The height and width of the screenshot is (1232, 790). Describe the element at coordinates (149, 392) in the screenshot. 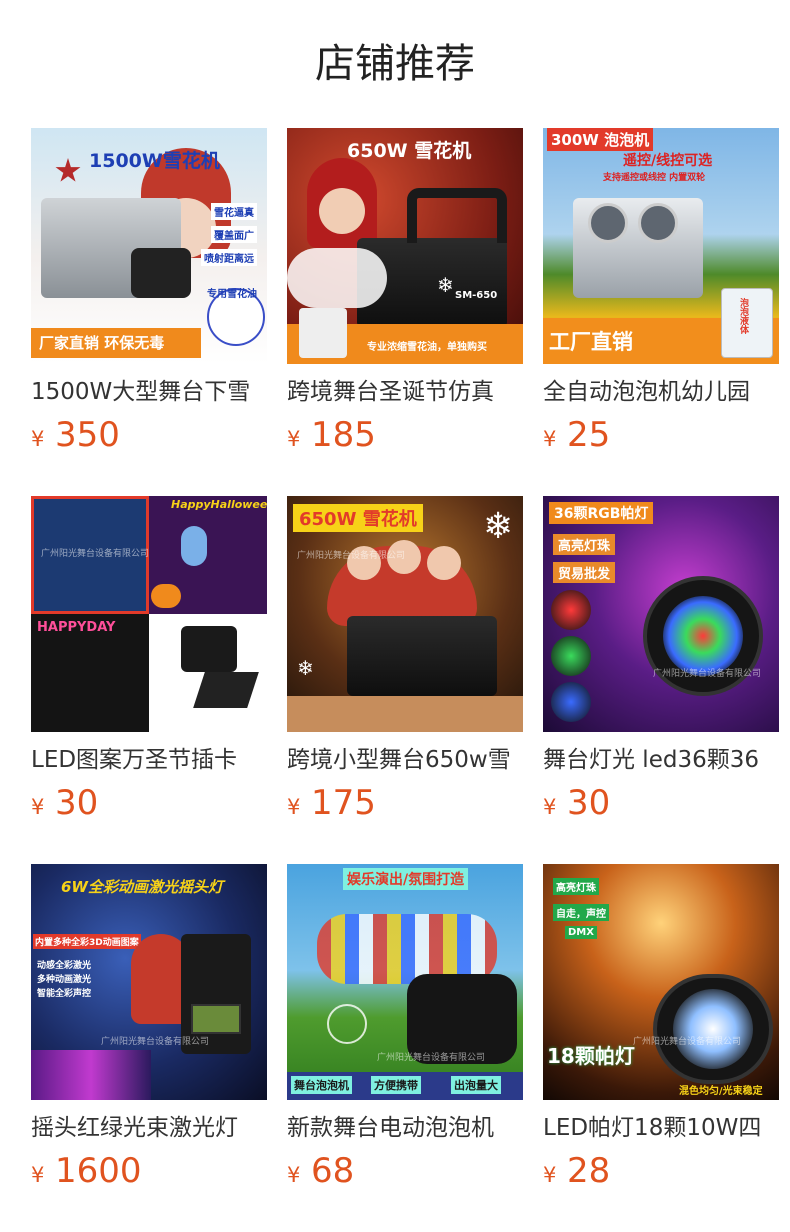

I see `product-name: 1500W大型舞台下雪` at that location.